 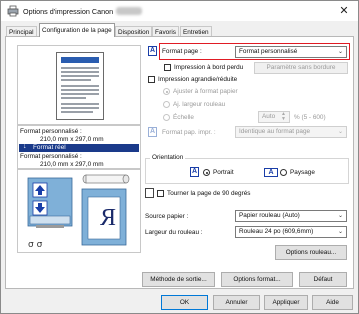 I want to click on rotate-90-label: Tourner la page de 90 degrés, so click(x=209, y=193).